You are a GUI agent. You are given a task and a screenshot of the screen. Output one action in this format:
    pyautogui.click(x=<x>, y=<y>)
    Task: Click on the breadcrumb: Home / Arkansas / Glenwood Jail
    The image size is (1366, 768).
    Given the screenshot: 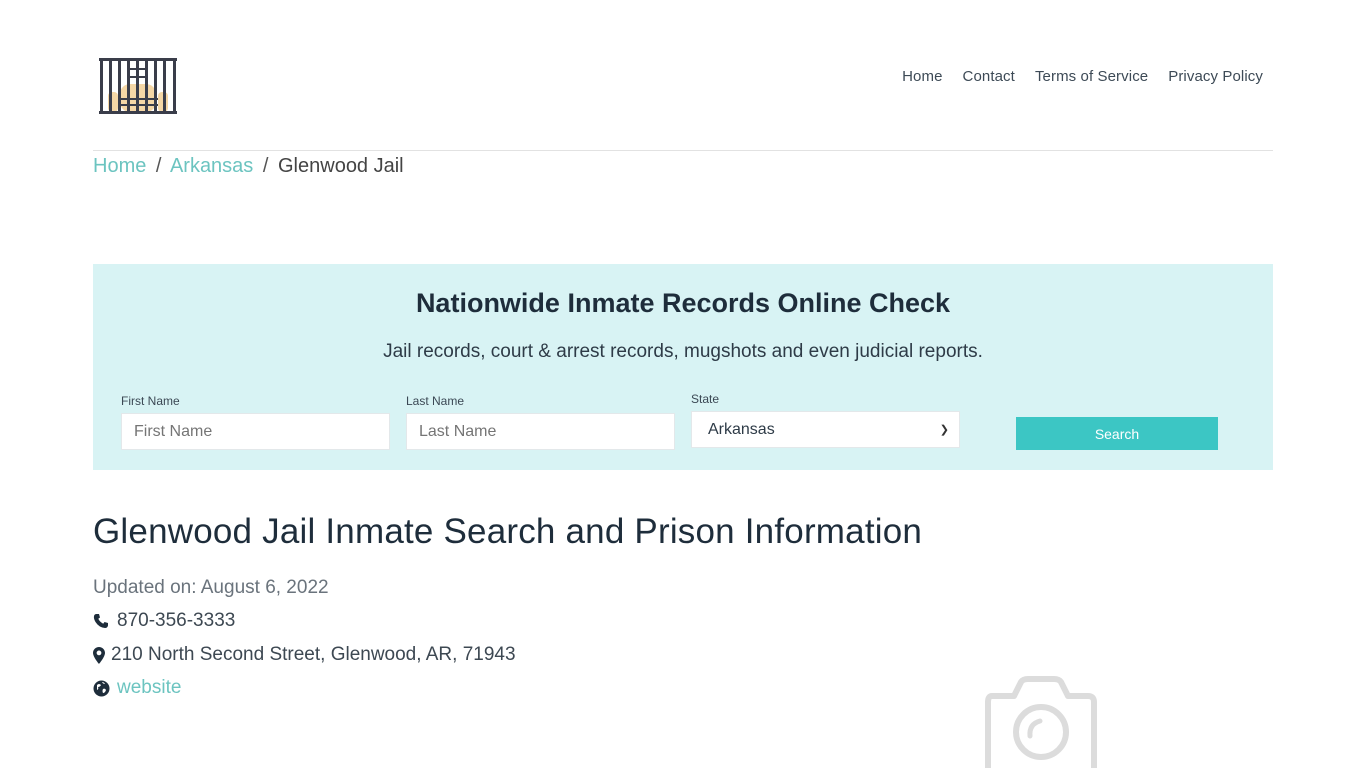 What is the action you would take?
    pyautogui.click(x=248, y=166)
    